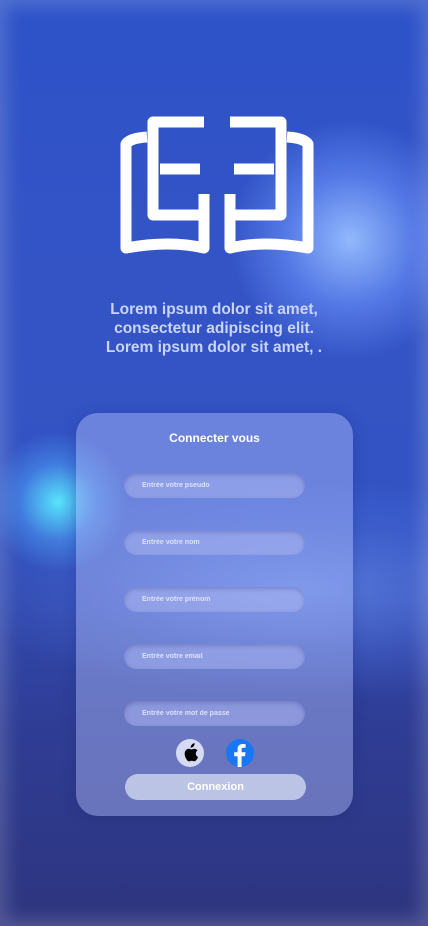 Image resolution: width=428 pixels, height=926 pixels. What do you see at coordinates (214, 347) in the screenshot?
I see `tagline-line: Lorem ipsum dolor sit amet, .` at bounding box center [214, 347].